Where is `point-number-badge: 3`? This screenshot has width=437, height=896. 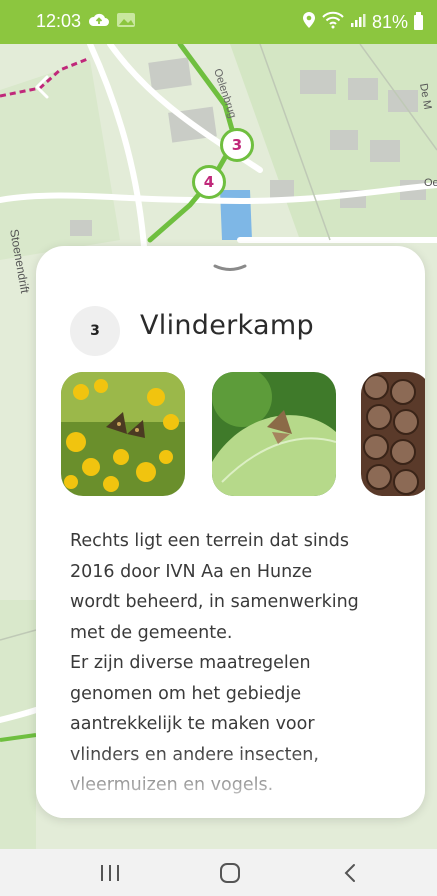
point-number-badge: 3 is located at coordinates (95, 331).